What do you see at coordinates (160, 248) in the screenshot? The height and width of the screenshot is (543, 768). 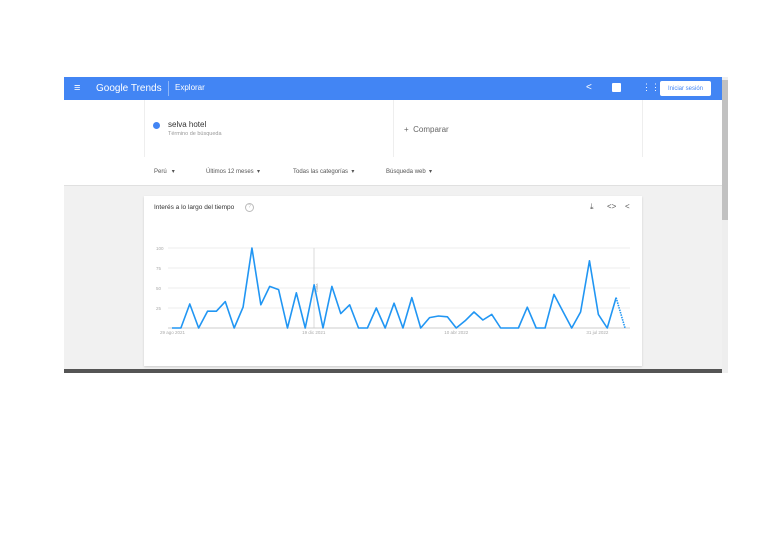 I see `y-tick-label: 100` at bounding box center [160, 248].